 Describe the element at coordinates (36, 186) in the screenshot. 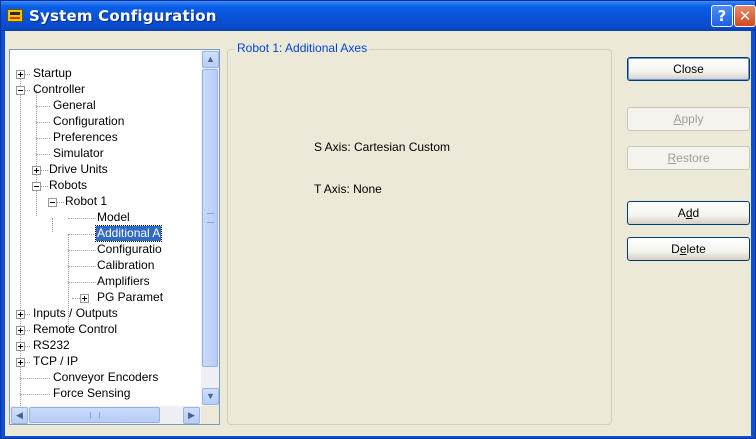

I see `collapse-robots-icon` at that location.